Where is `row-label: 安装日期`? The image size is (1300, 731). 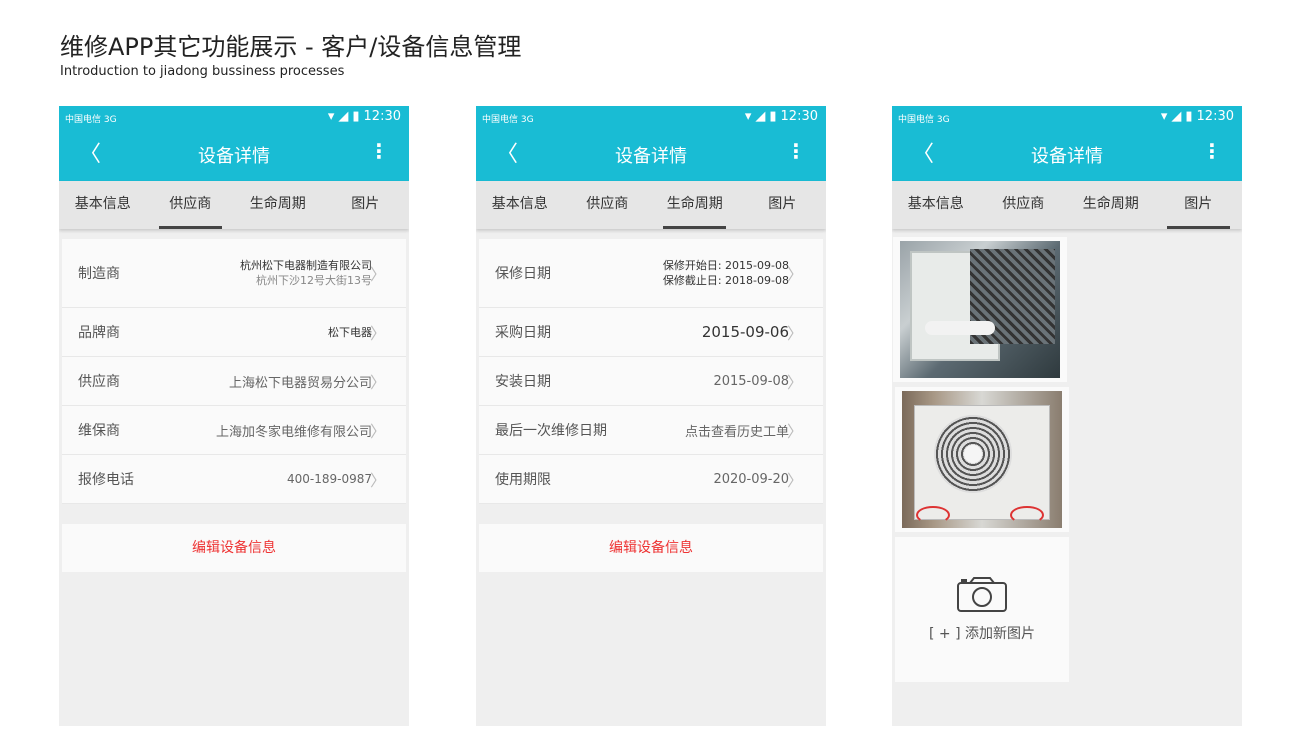
row-label: 安装日期 is located at coordinates (523, 382).